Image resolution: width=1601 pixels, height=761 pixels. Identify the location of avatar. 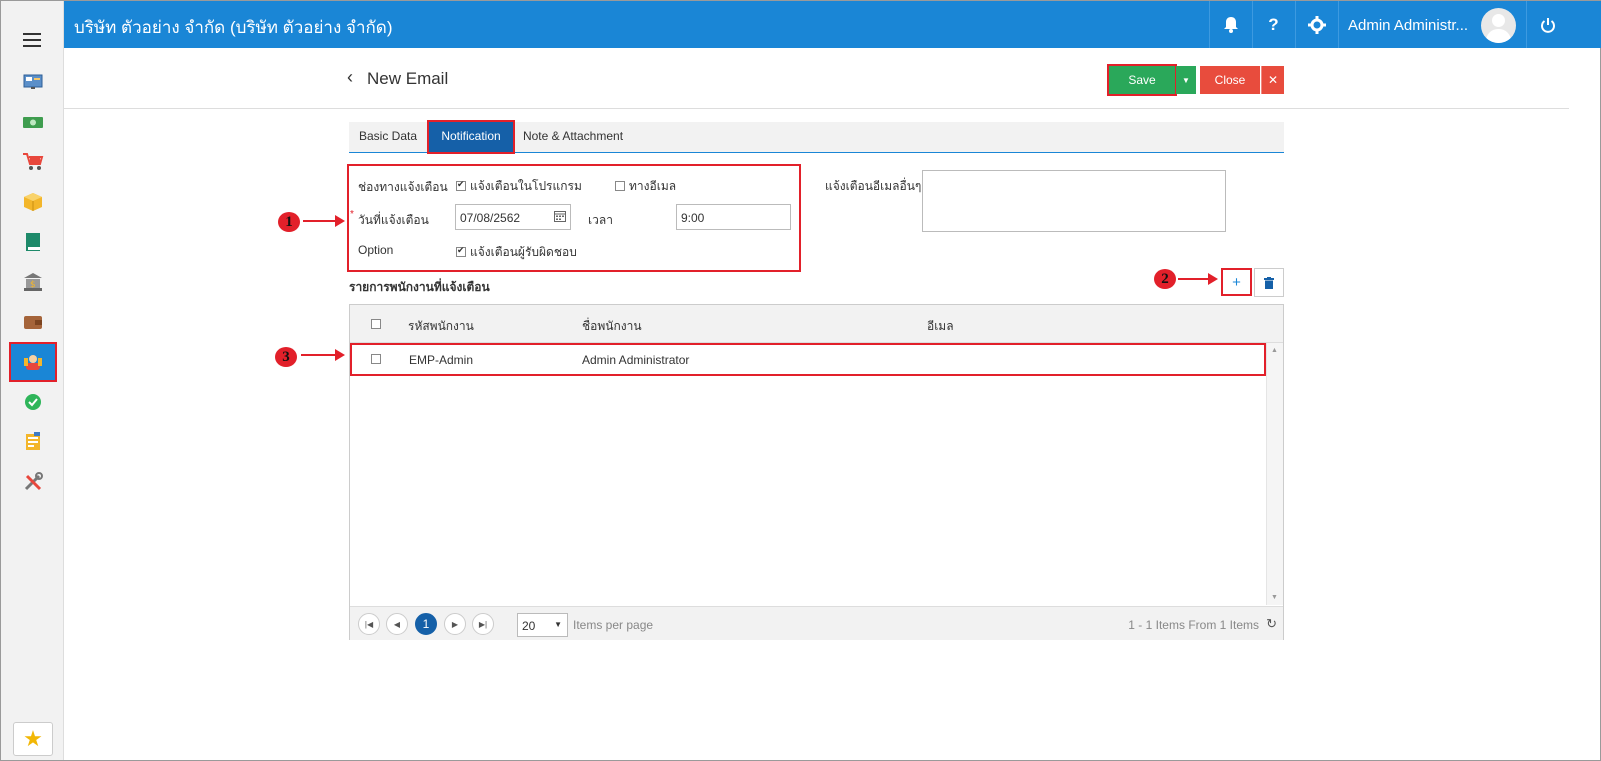
(1498, 25).